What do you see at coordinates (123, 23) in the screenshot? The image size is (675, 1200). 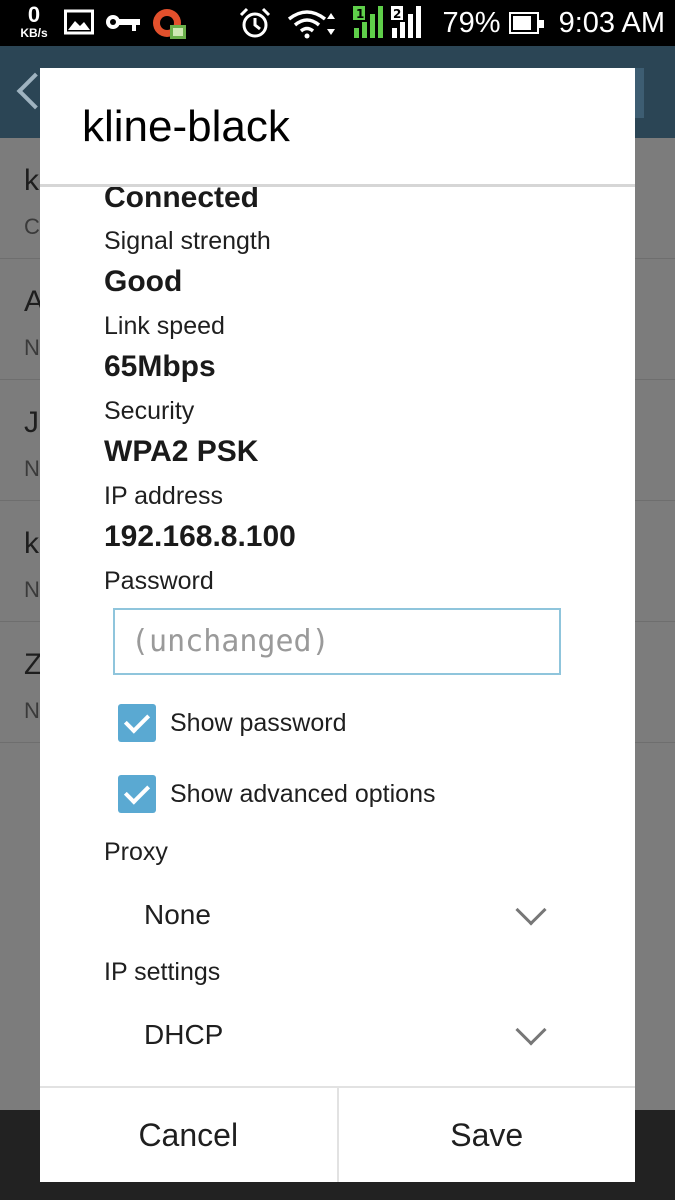 I see `key-icon` at bounding box center [123, 23].